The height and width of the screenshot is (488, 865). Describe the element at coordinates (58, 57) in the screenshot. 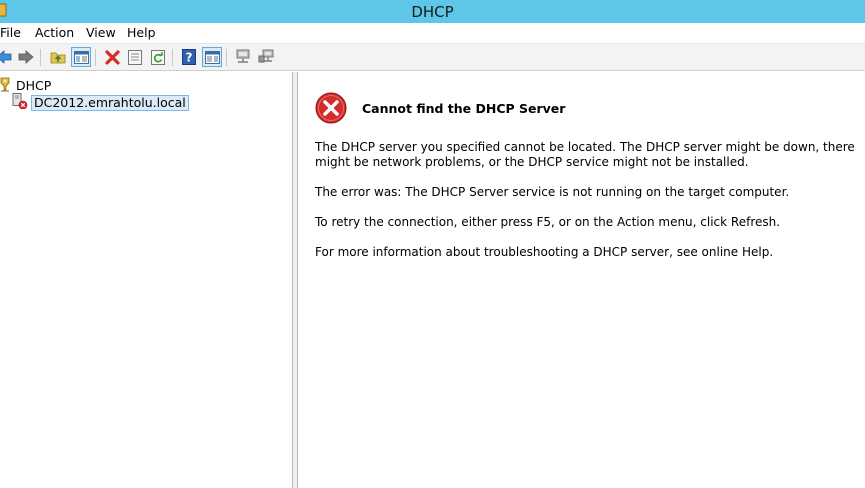

I see `up-folder-icon` at that location.